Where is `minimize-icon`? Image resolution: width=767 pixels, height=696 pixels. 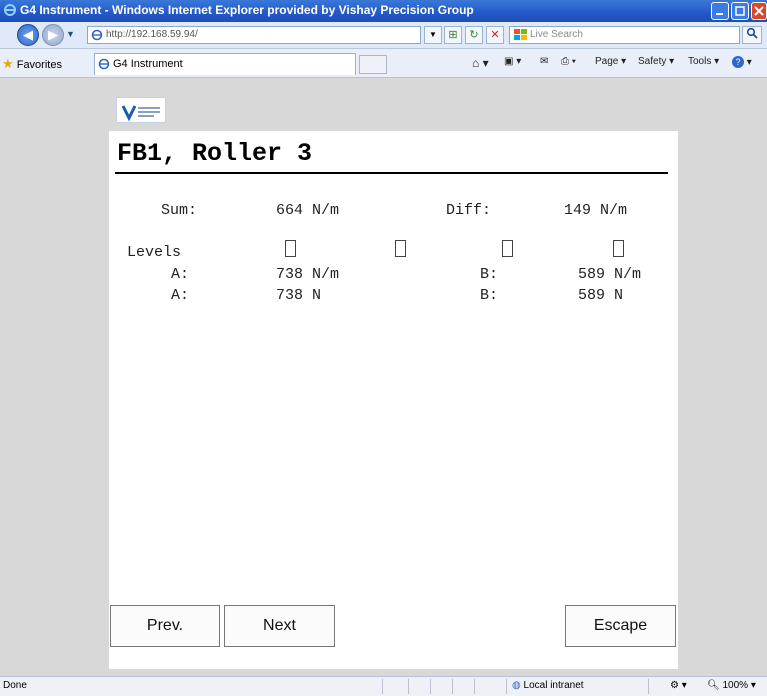 minimize-icon is located at coordinates (719, 14).